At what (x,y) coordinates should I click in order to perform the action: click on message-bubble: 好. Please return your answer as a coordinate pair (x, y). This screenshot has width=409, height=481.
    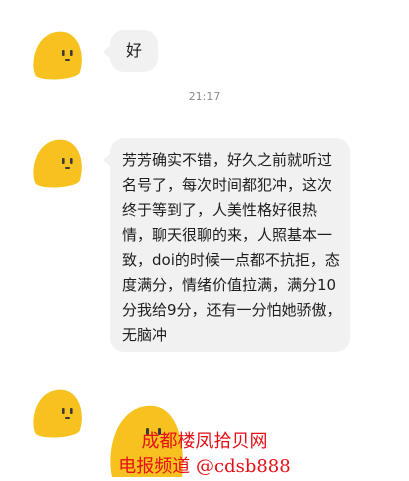
    Looking at the image, I should click on (130, 51).